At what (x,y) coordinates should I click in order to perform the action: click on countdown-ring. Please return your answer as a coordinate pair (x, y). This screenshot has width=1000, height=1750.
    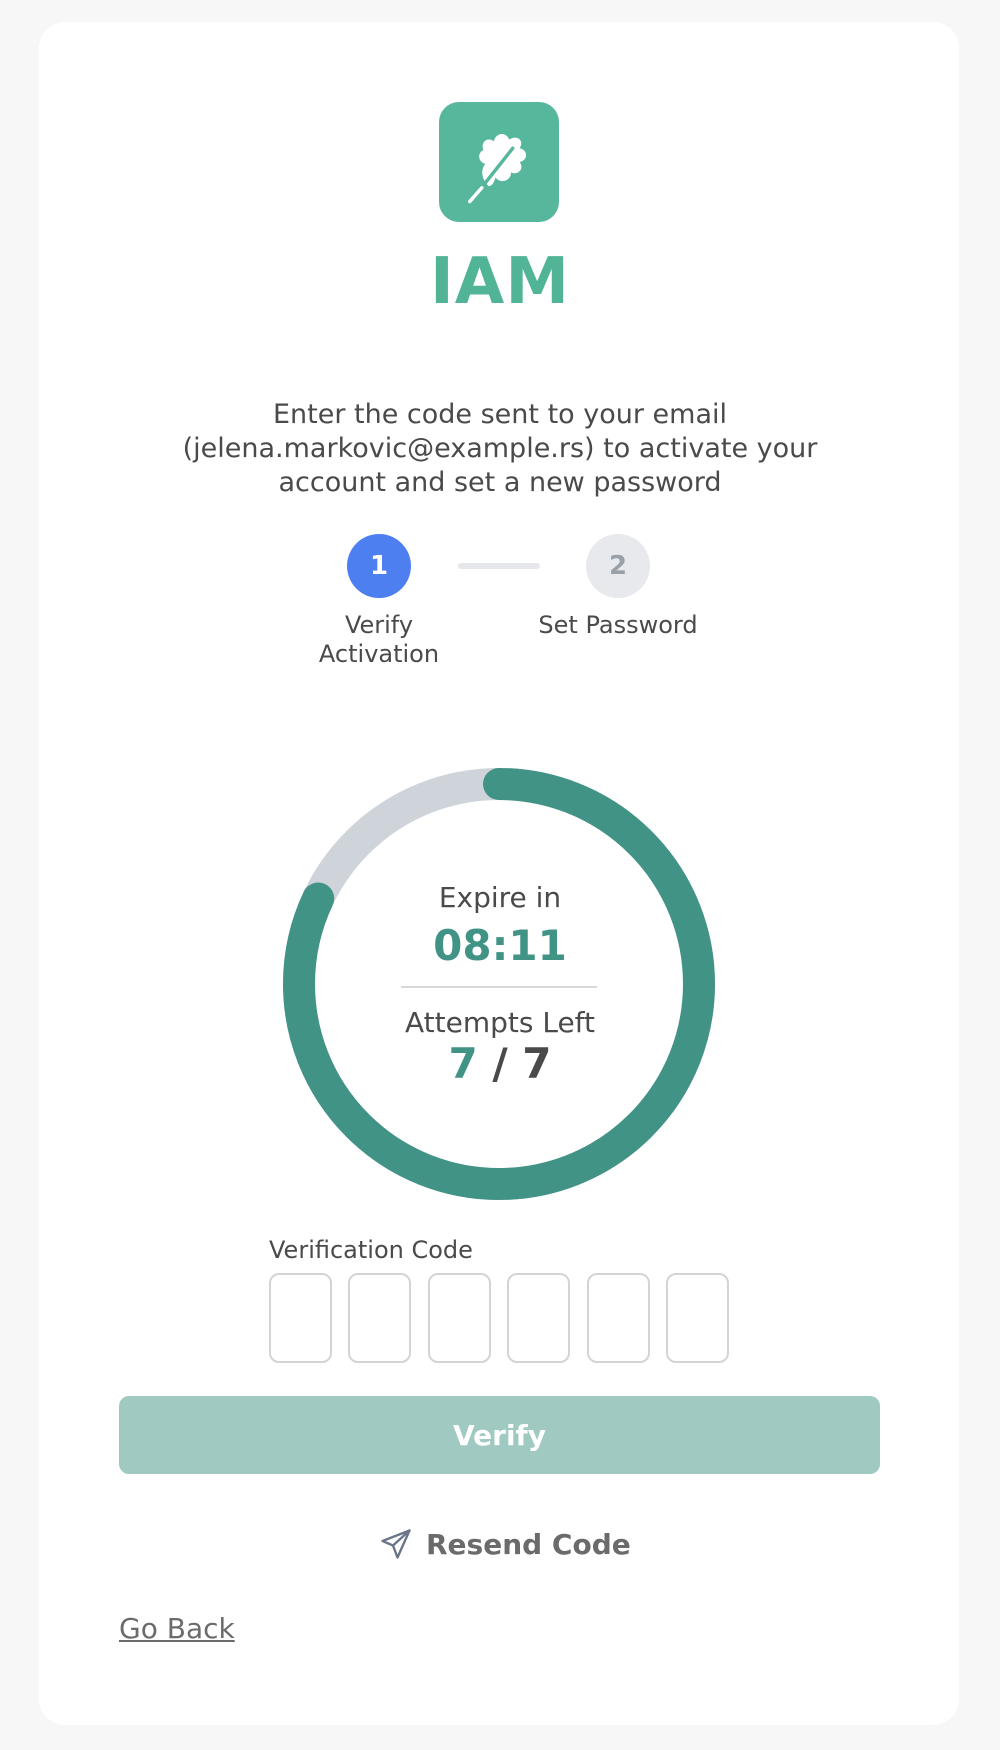
    Looking at the image, I should click on (499, 984).